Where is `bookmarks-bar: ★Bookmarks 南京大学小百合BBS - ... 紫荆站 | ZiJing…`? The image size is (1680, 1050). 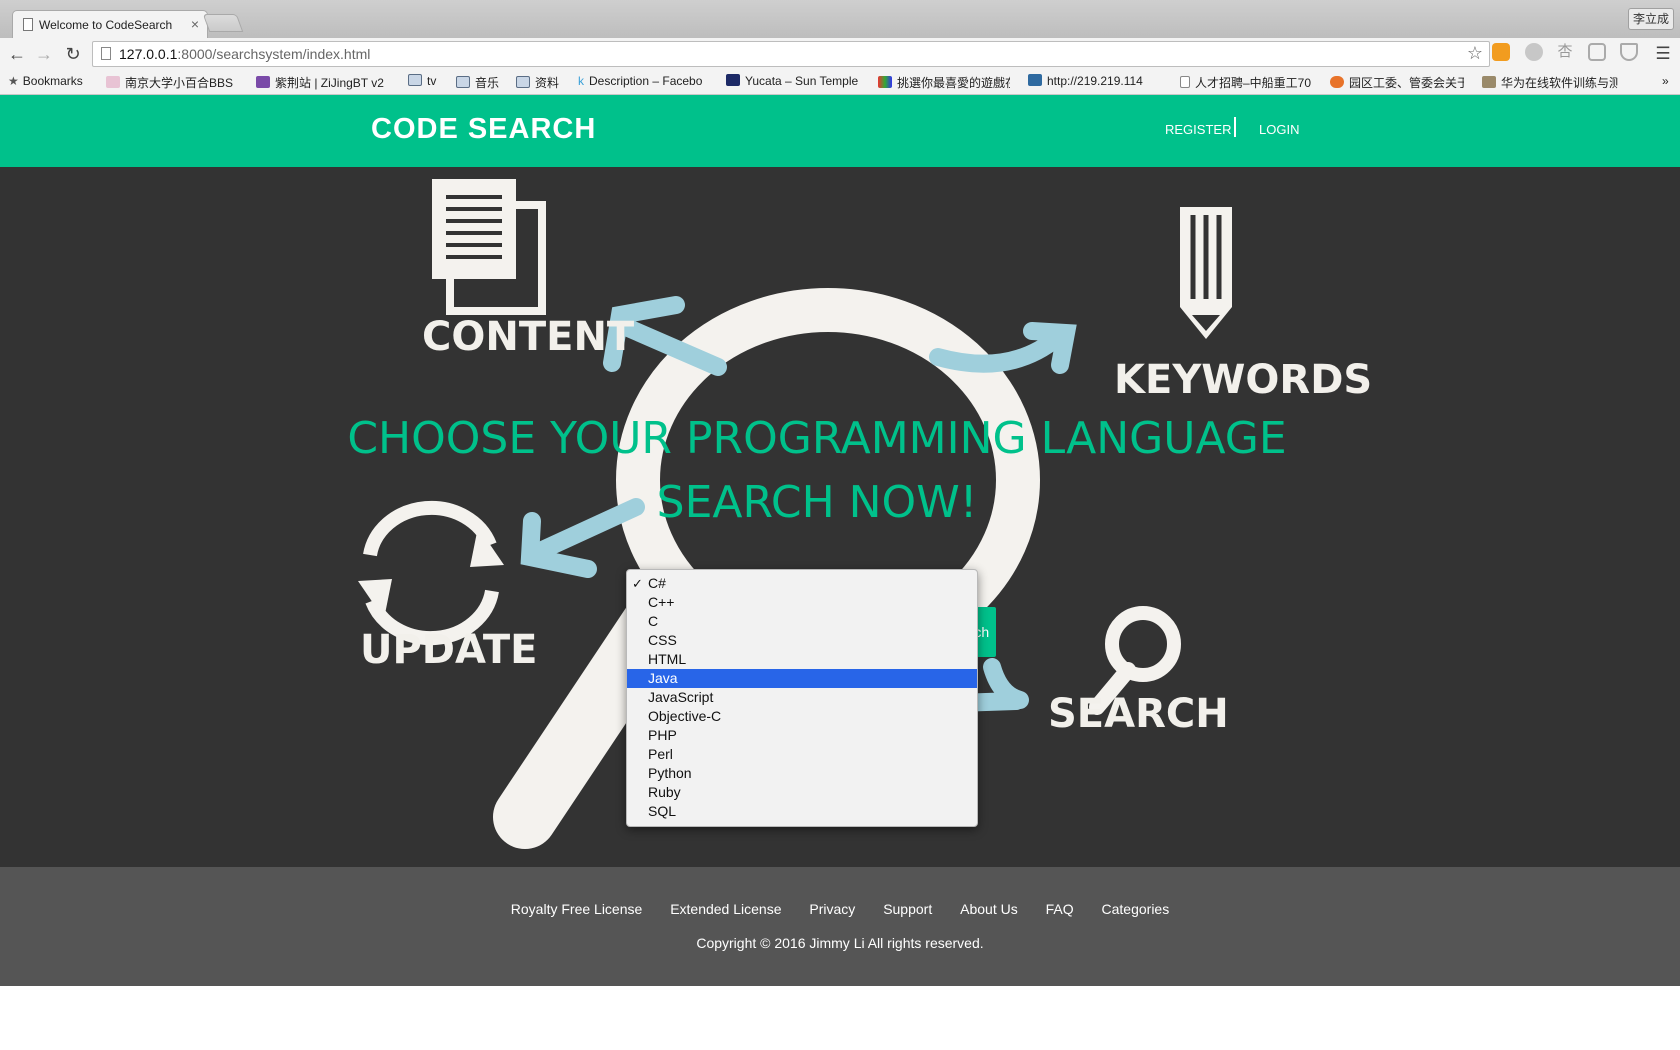
bookmarks-bar: ★Bookmarks 南京大学小百合BBS - ... 紫荆站 | ZiJing… is located at coordinates (840, 82).